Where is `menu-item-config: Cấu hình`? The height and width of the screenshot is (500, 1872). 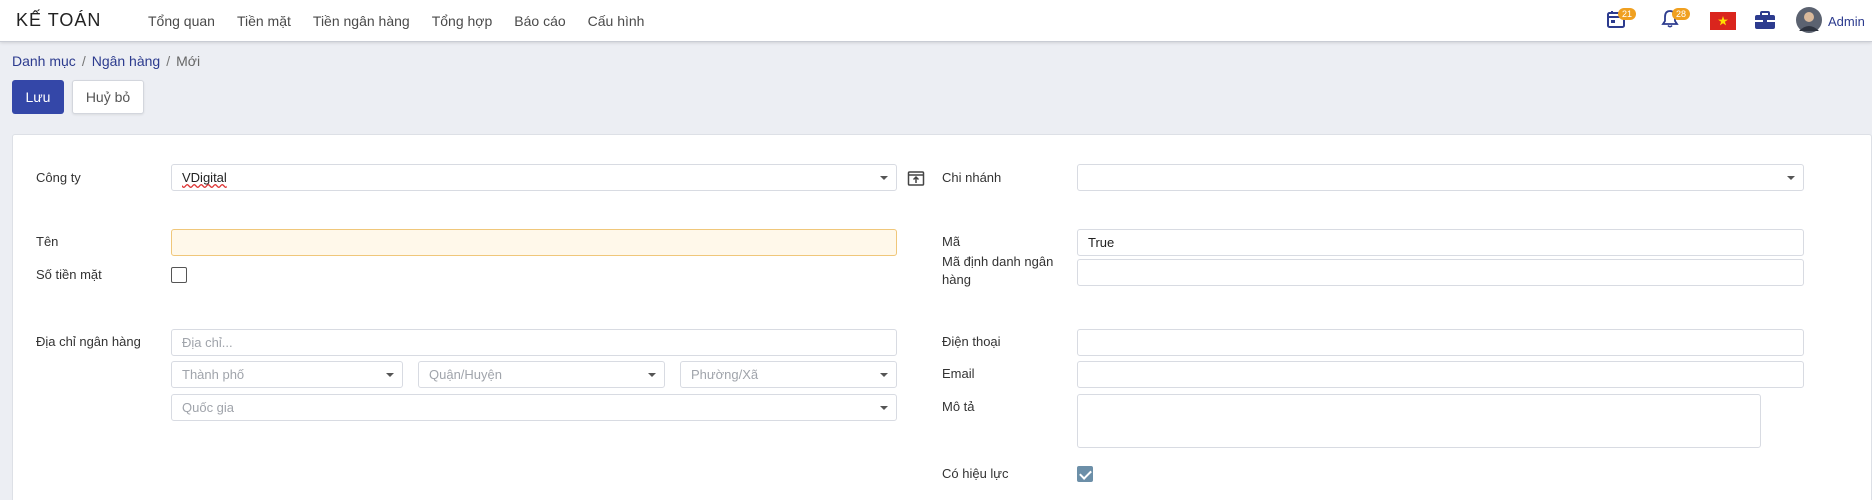 menu-item-config: Cấu hình is located at coordinates (616, 21).